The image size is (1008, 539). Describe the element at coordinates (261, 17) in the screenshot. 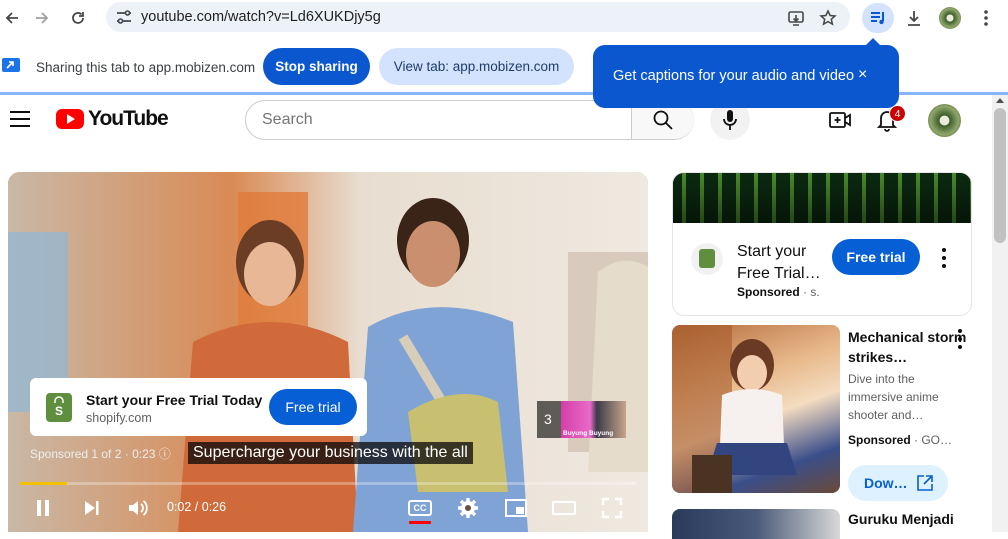

I see `address-url: youtube.com/watch?v=Ld6XUKDjy5g` at that location.